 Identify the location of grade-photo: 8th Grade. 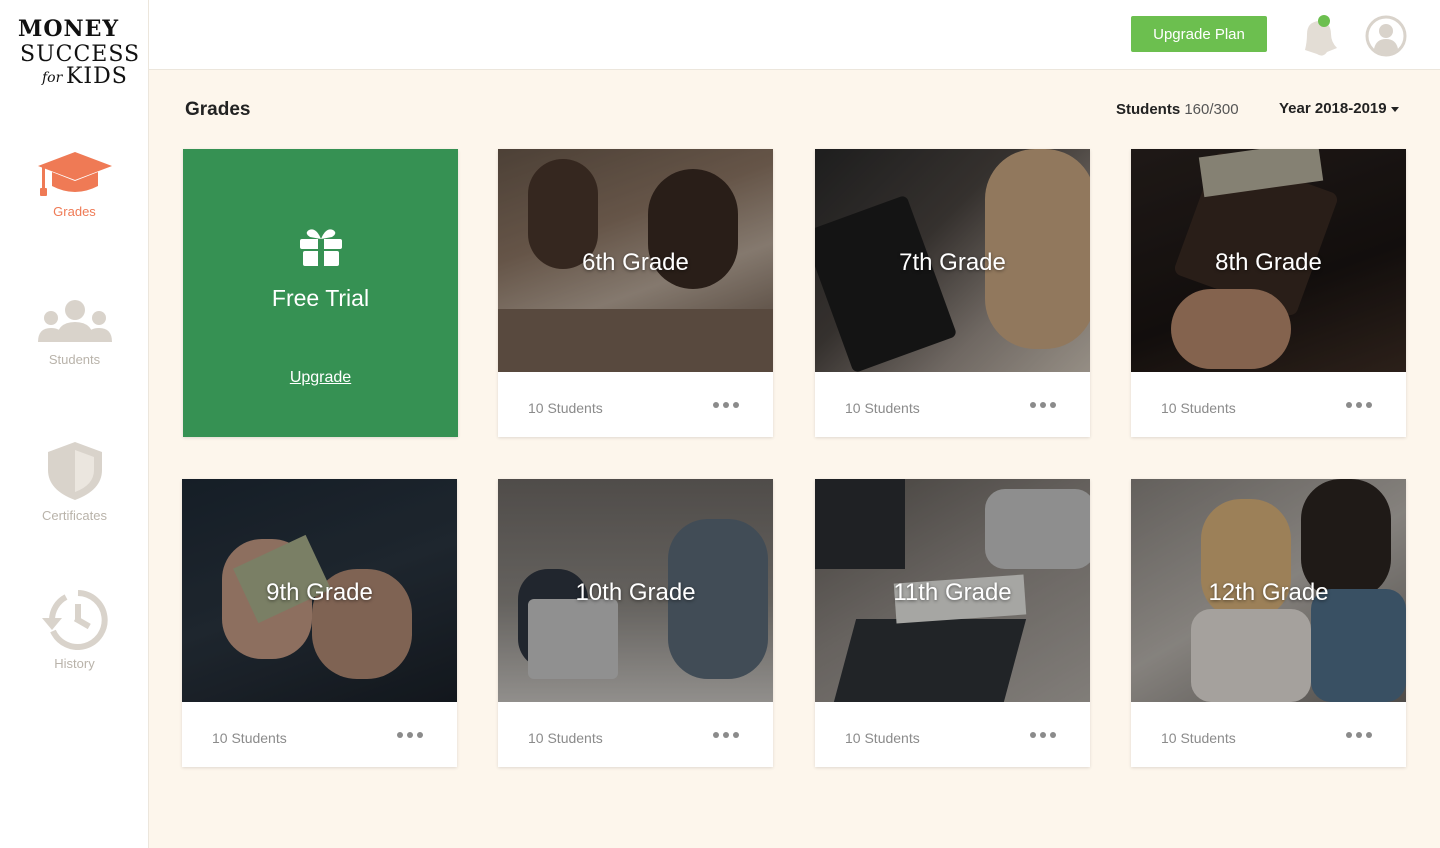
(1268, 260).